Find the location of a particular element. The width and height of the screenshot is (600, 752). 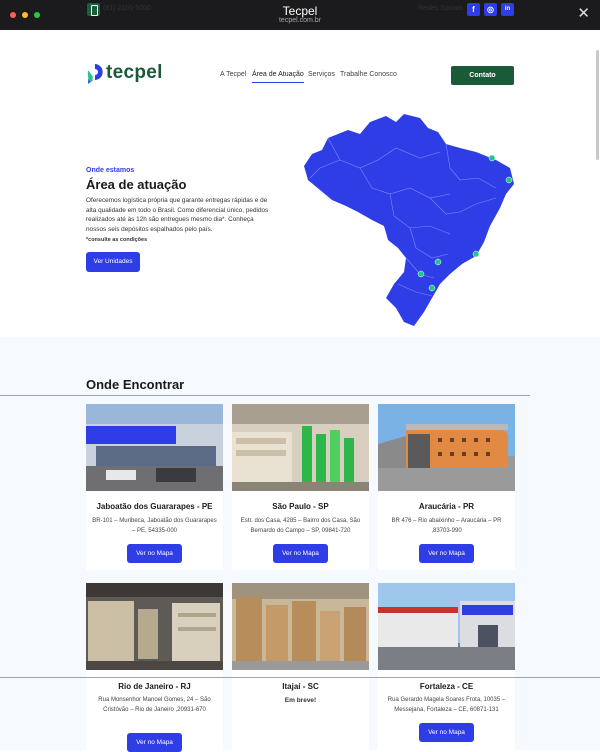

nav-item-servicos: Serviços is located at coordinates (321, 74).